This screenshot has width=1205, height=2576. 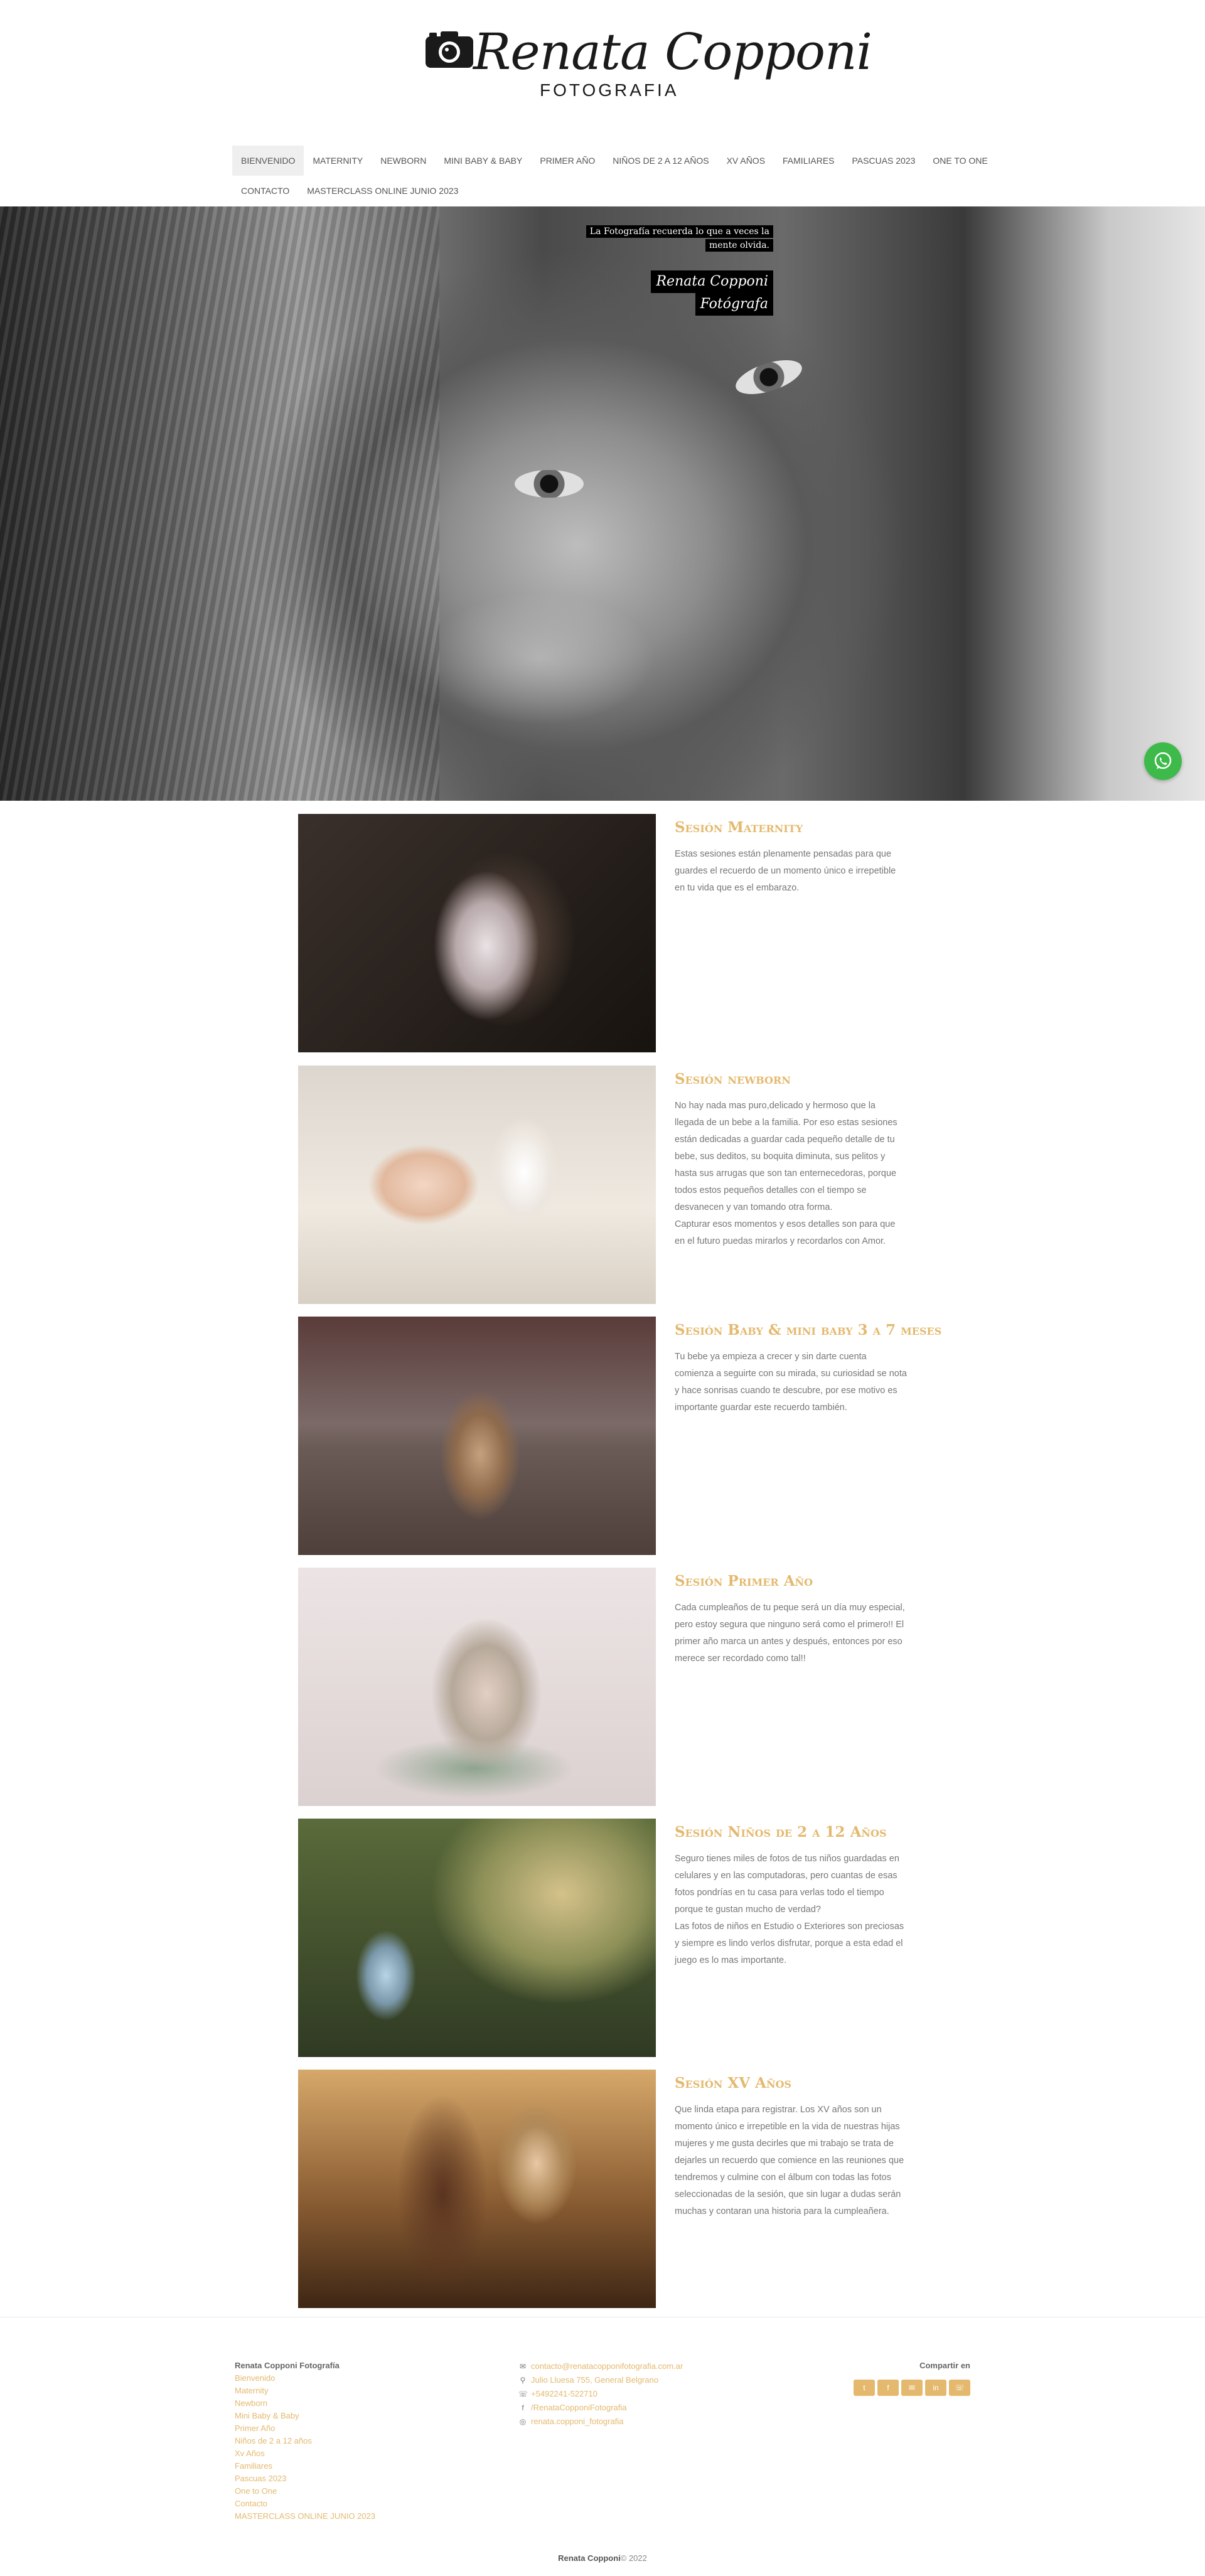 I want to click on session-title: Sesión Primer Año, so click(x=791, y=1581).